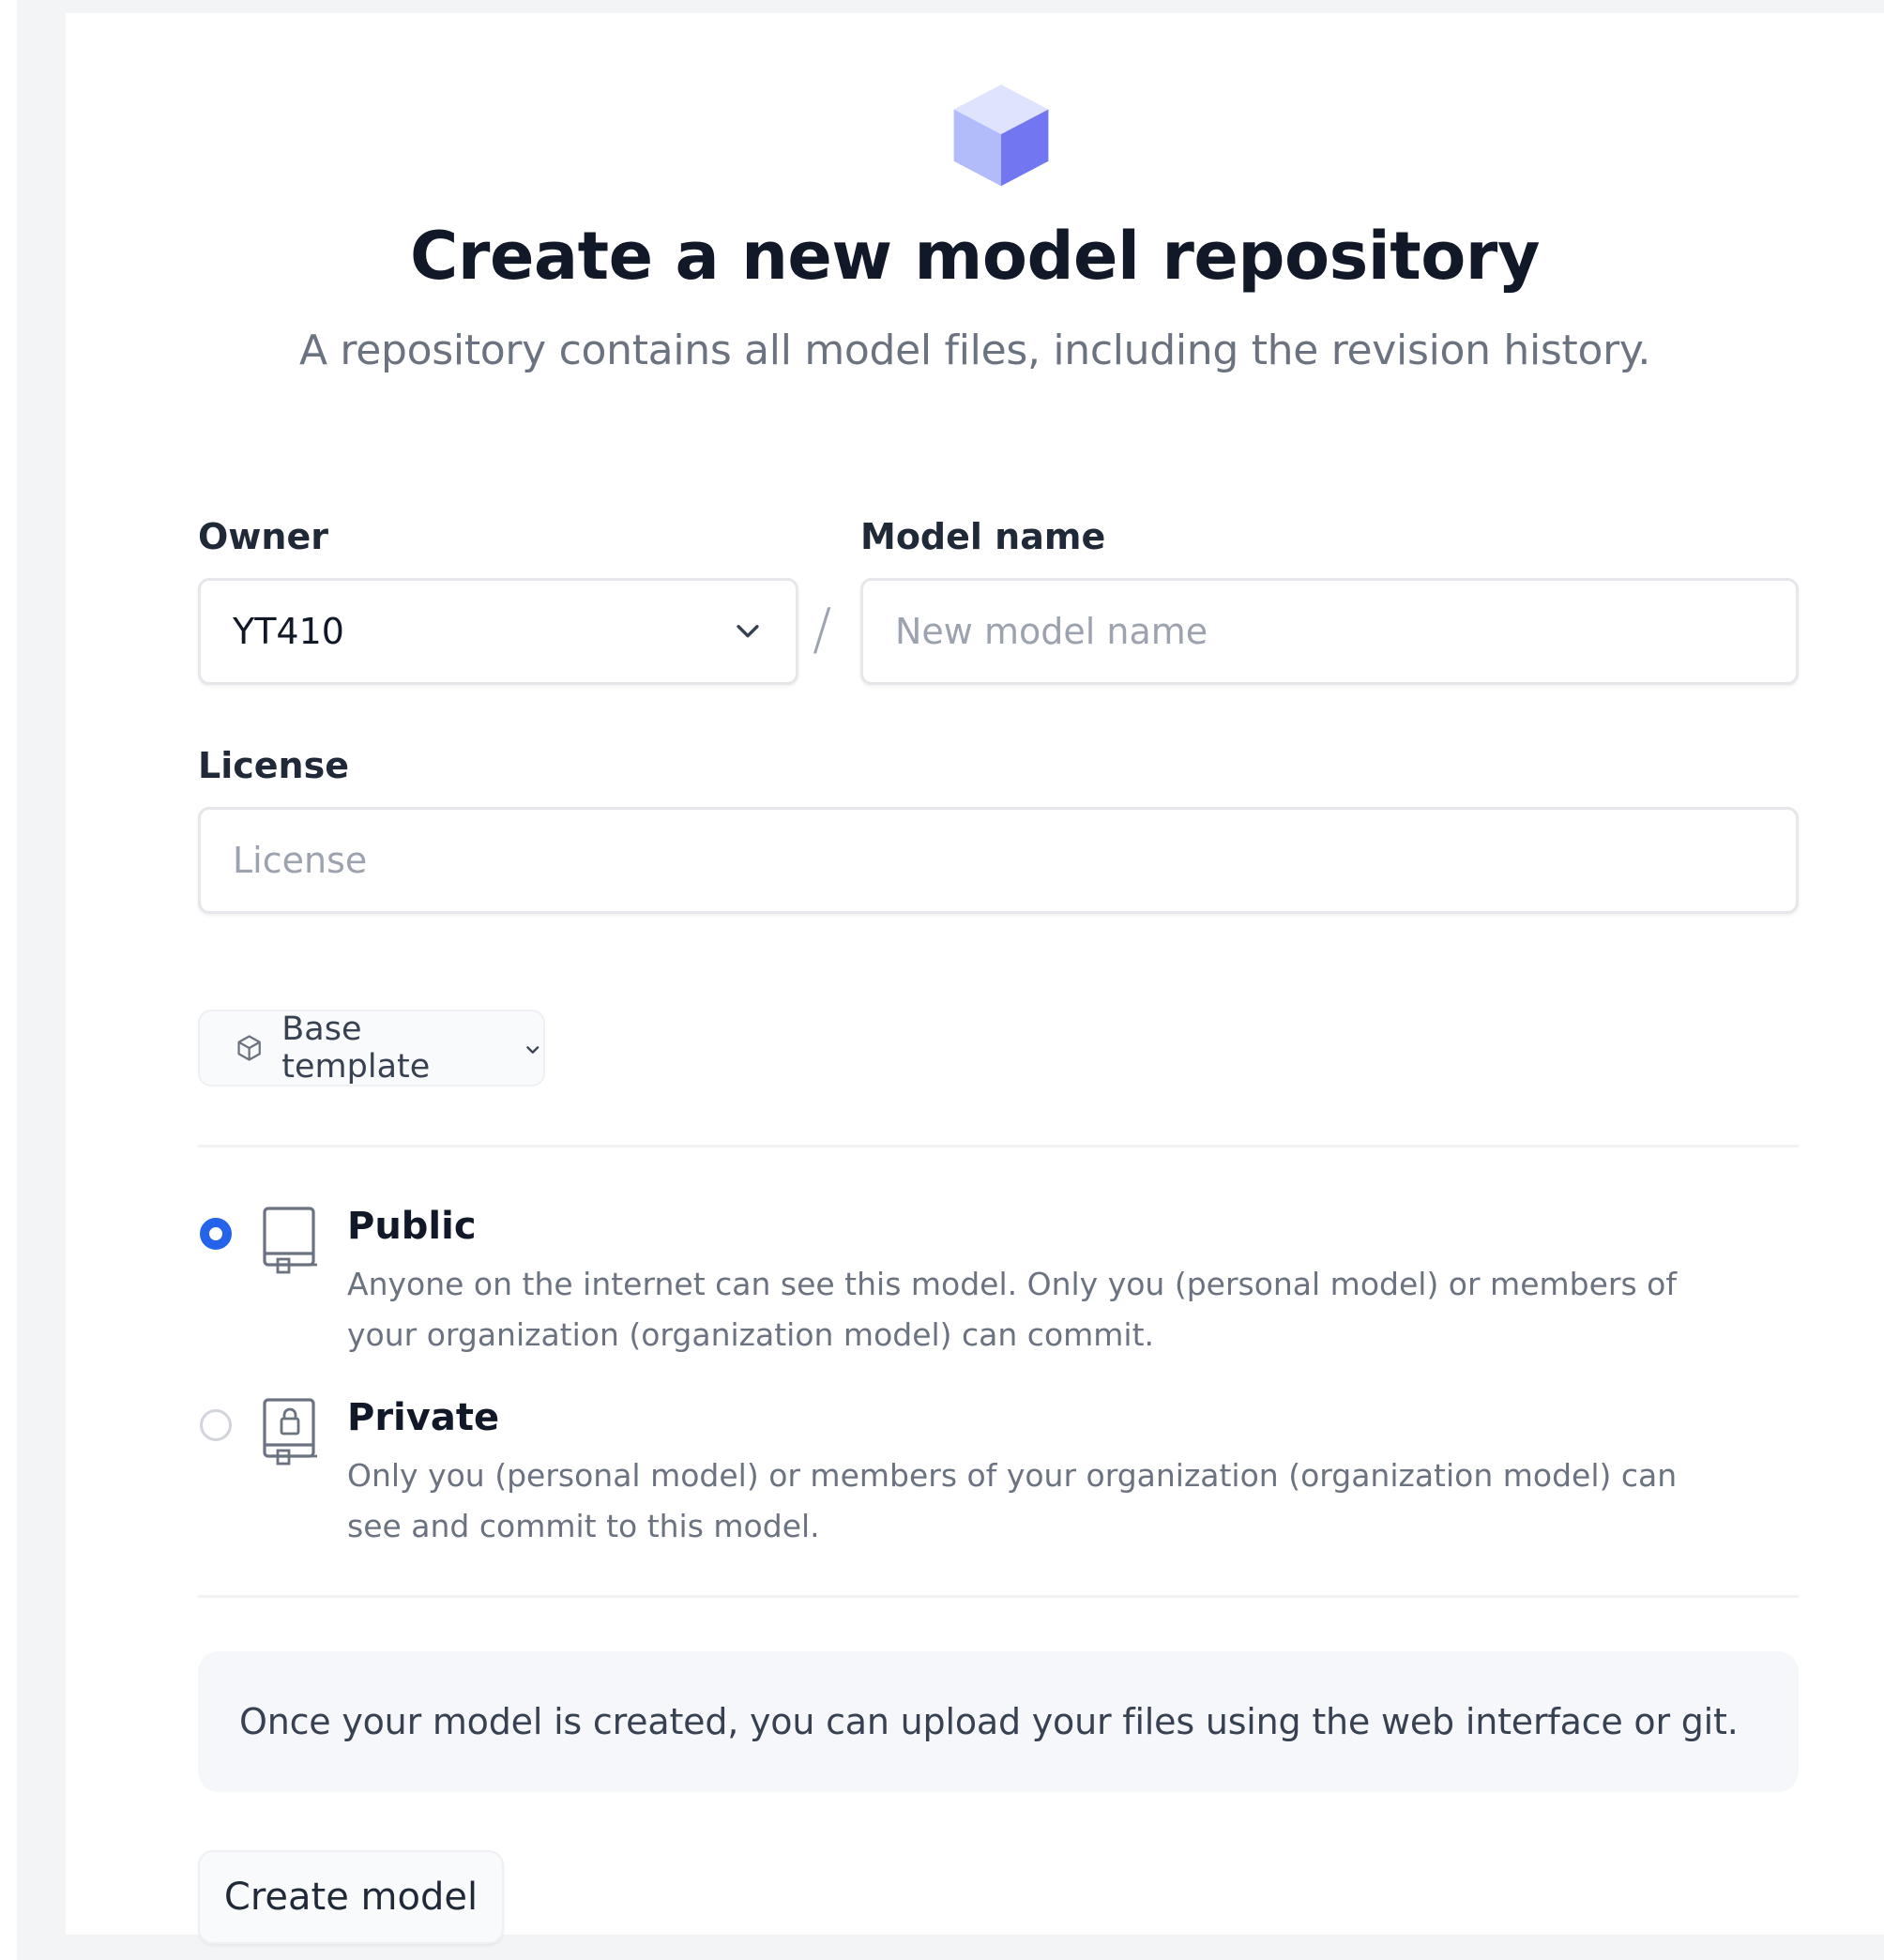  What do you see at coordinates (273, 765) in the screenshot?
I see `license-label: License` at bounding box center [273, 765].